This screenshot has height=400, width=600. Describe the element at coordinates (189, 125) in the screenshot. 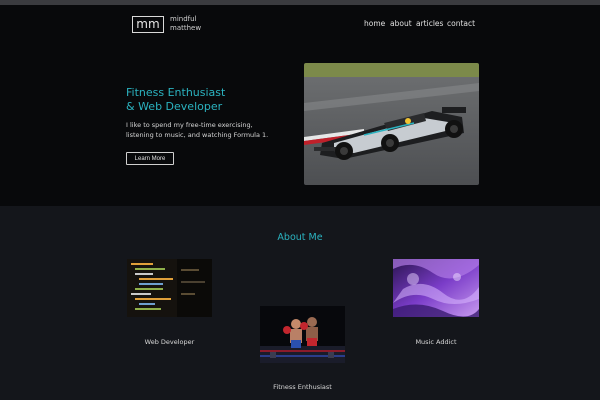

I see `intro-line-1: I like to spend my free-time exercising,` at that location.